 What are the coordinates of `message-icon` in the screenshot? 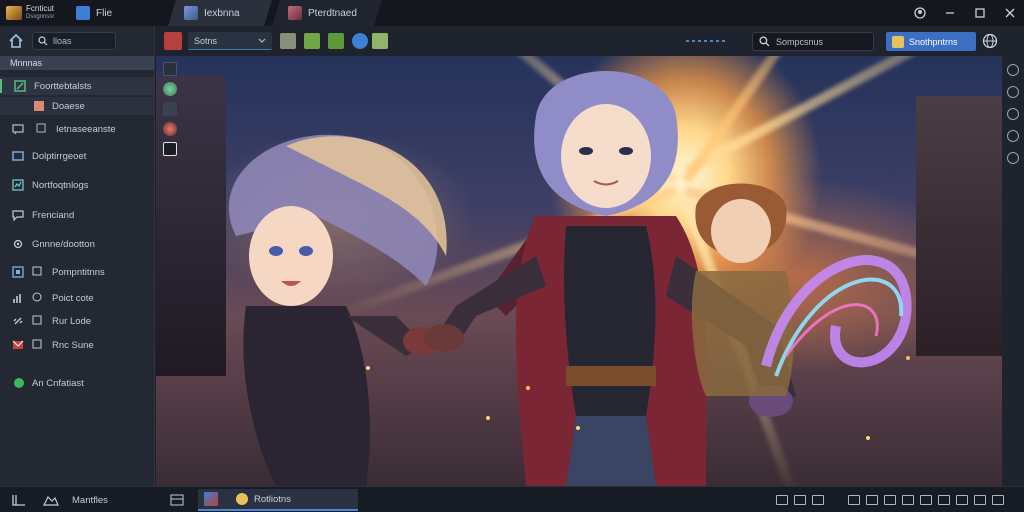 It's located at (18, 215).